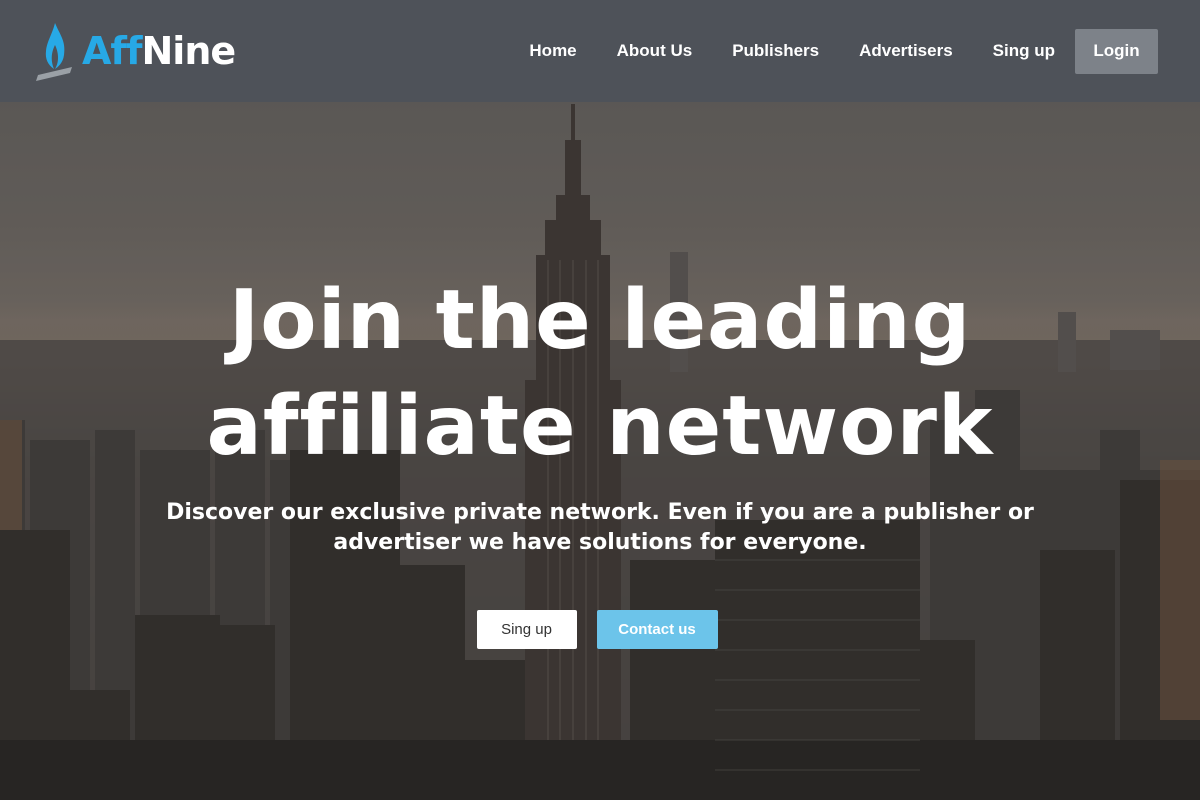 The width and height of the screenshot is (1200, 800). What do you see at coordinates (526, 629) in the screenshot?
I see `hero-signup-button: Sing up` at bounding box center [526, 629].